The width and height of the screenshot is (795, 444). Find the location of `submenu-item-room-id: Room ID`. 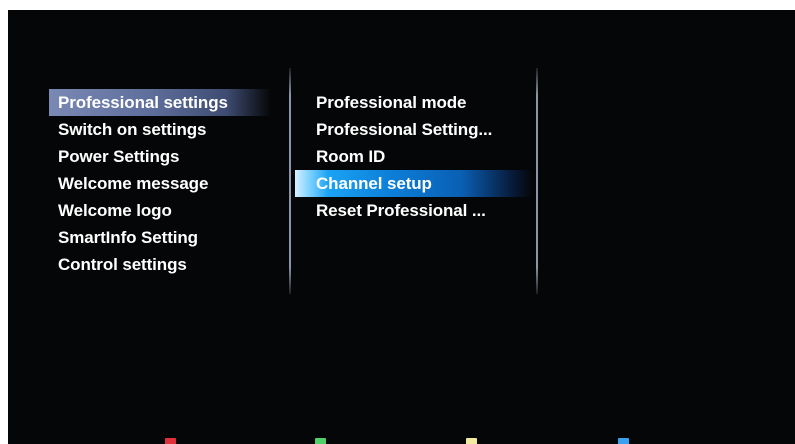

submenu-item-room-id: Room ID is located at coordinates (414, 156).